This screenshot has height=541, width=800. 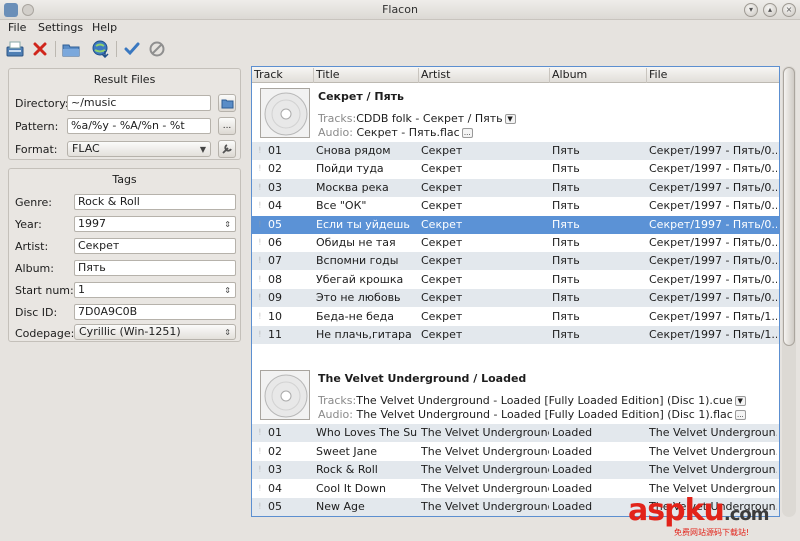 What do you see at coordinates (770, 10) in the screenshot?
I see `maximize-icon: ▴` at bounding box center [770, 10].